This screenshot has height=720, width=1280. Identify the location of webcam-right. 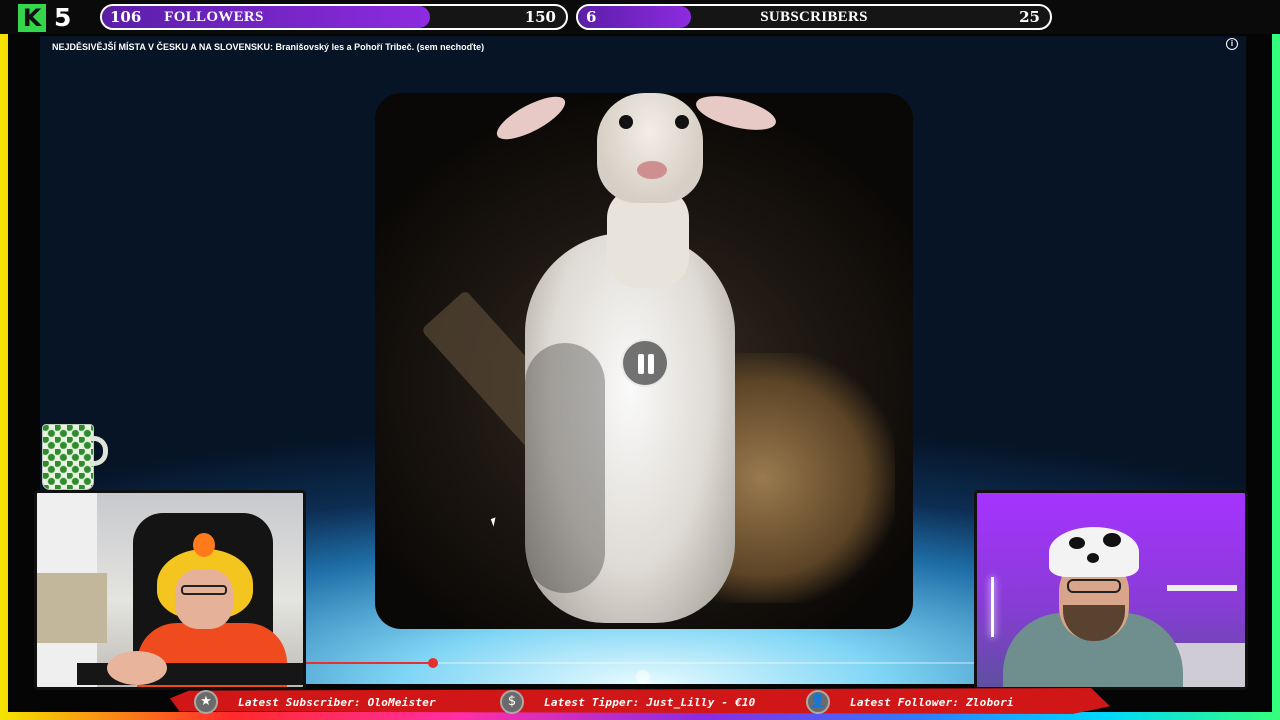
(1111, 590).